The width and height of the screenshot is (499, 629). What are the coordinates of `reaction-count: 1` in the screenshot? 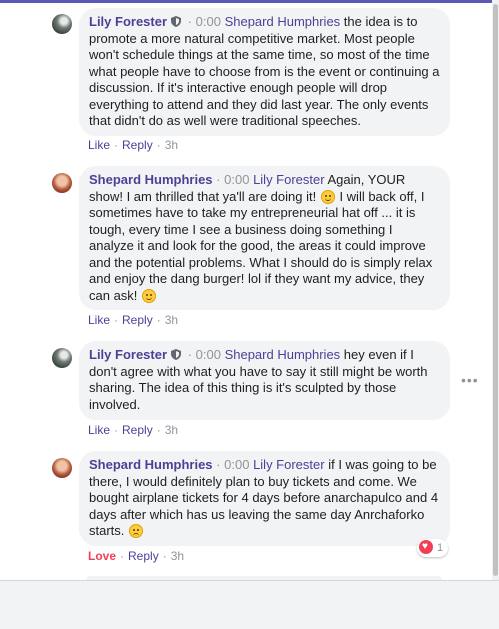 It's located at (440, 548).